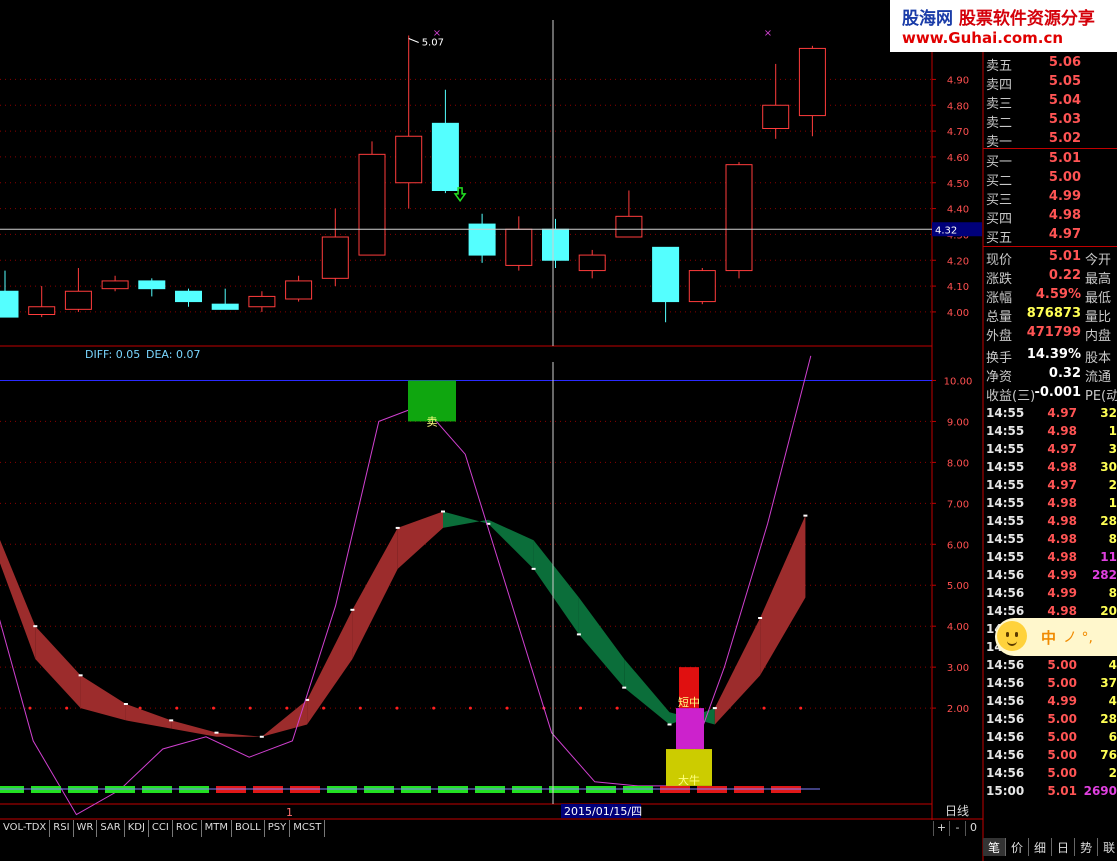 The width and height of the screenshot is (1117, 861). I want to click on tick-price: 4.98, so click(1062, 503).